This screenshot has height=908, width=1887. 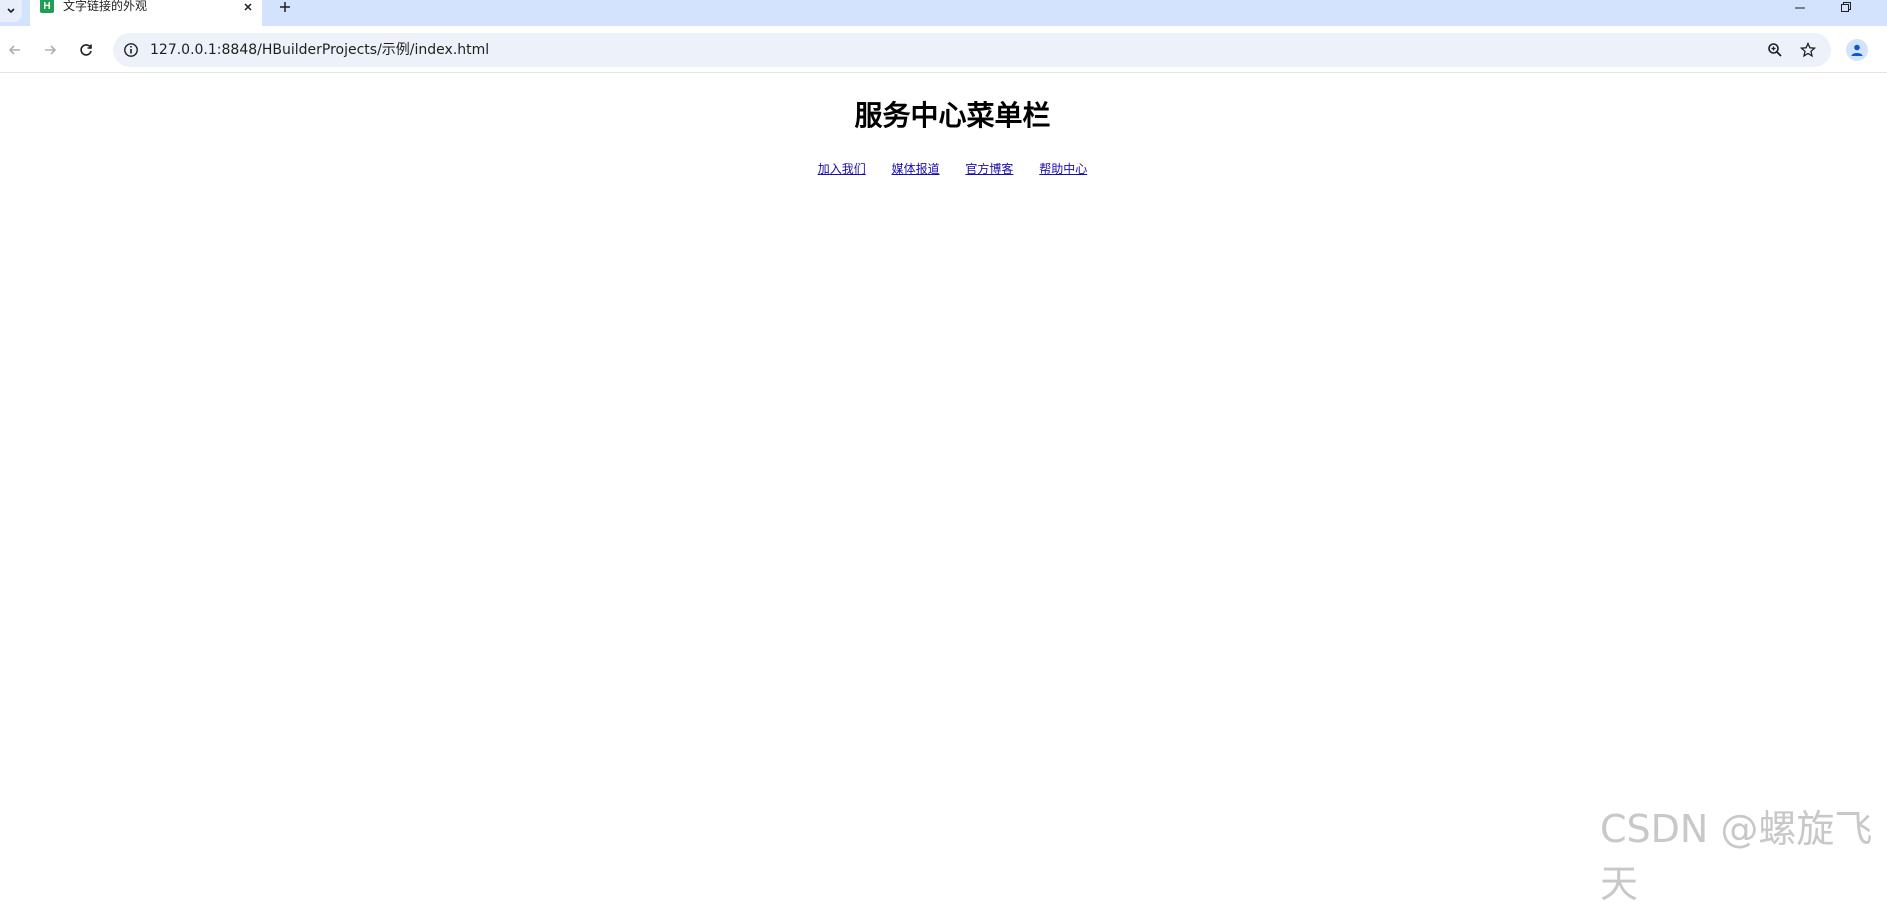 I want to click on reload-icon, so click(x=86, y=50).